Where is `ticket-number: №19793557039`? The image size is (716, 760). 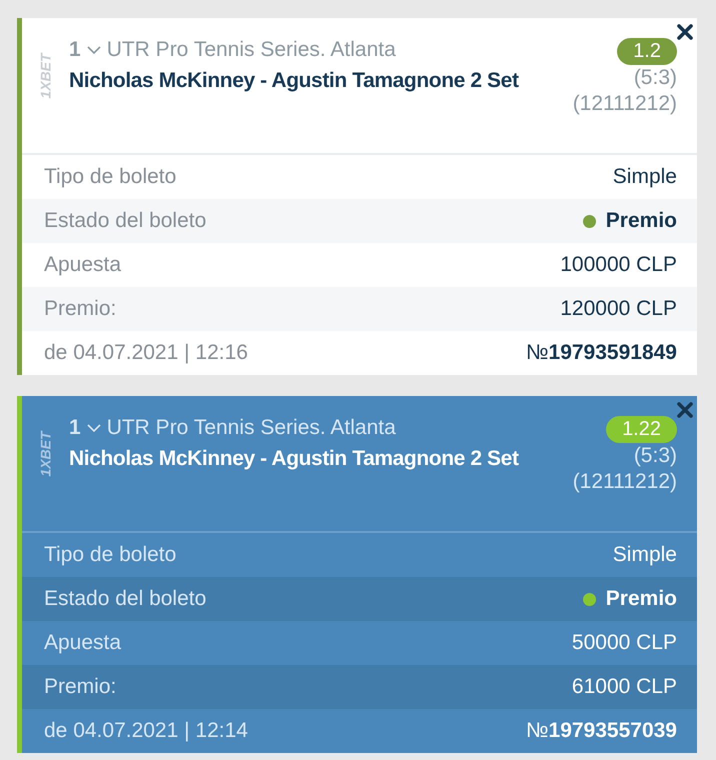
ticket-number: №19793557039 is located at coordinates (601, 731).